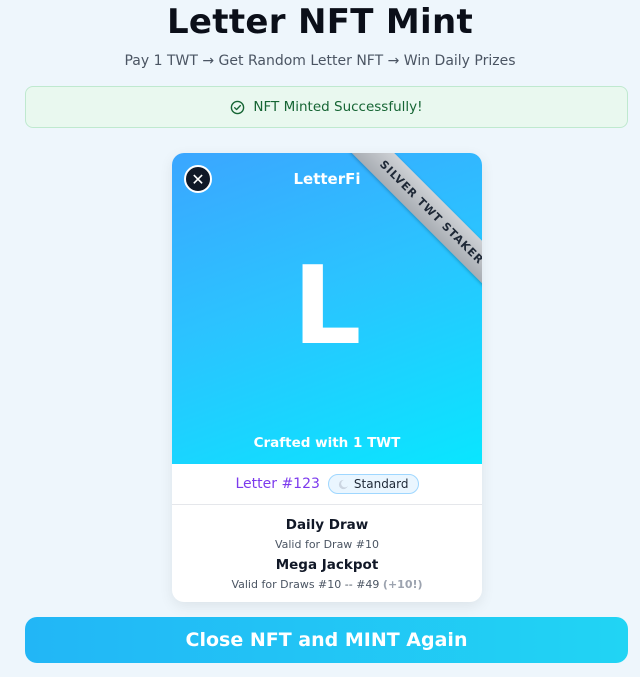 The height and width of the screenshot is (677, 640). What do you see at coordinates (238, 107) in the screenshot?
I see `check-circle-icon` at bounding box center [238, 107].